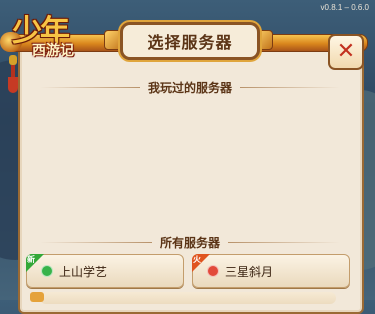 The width and height of the screenshot is (375, 314). I want to click on hot-badge: 火, so click(201, 263).